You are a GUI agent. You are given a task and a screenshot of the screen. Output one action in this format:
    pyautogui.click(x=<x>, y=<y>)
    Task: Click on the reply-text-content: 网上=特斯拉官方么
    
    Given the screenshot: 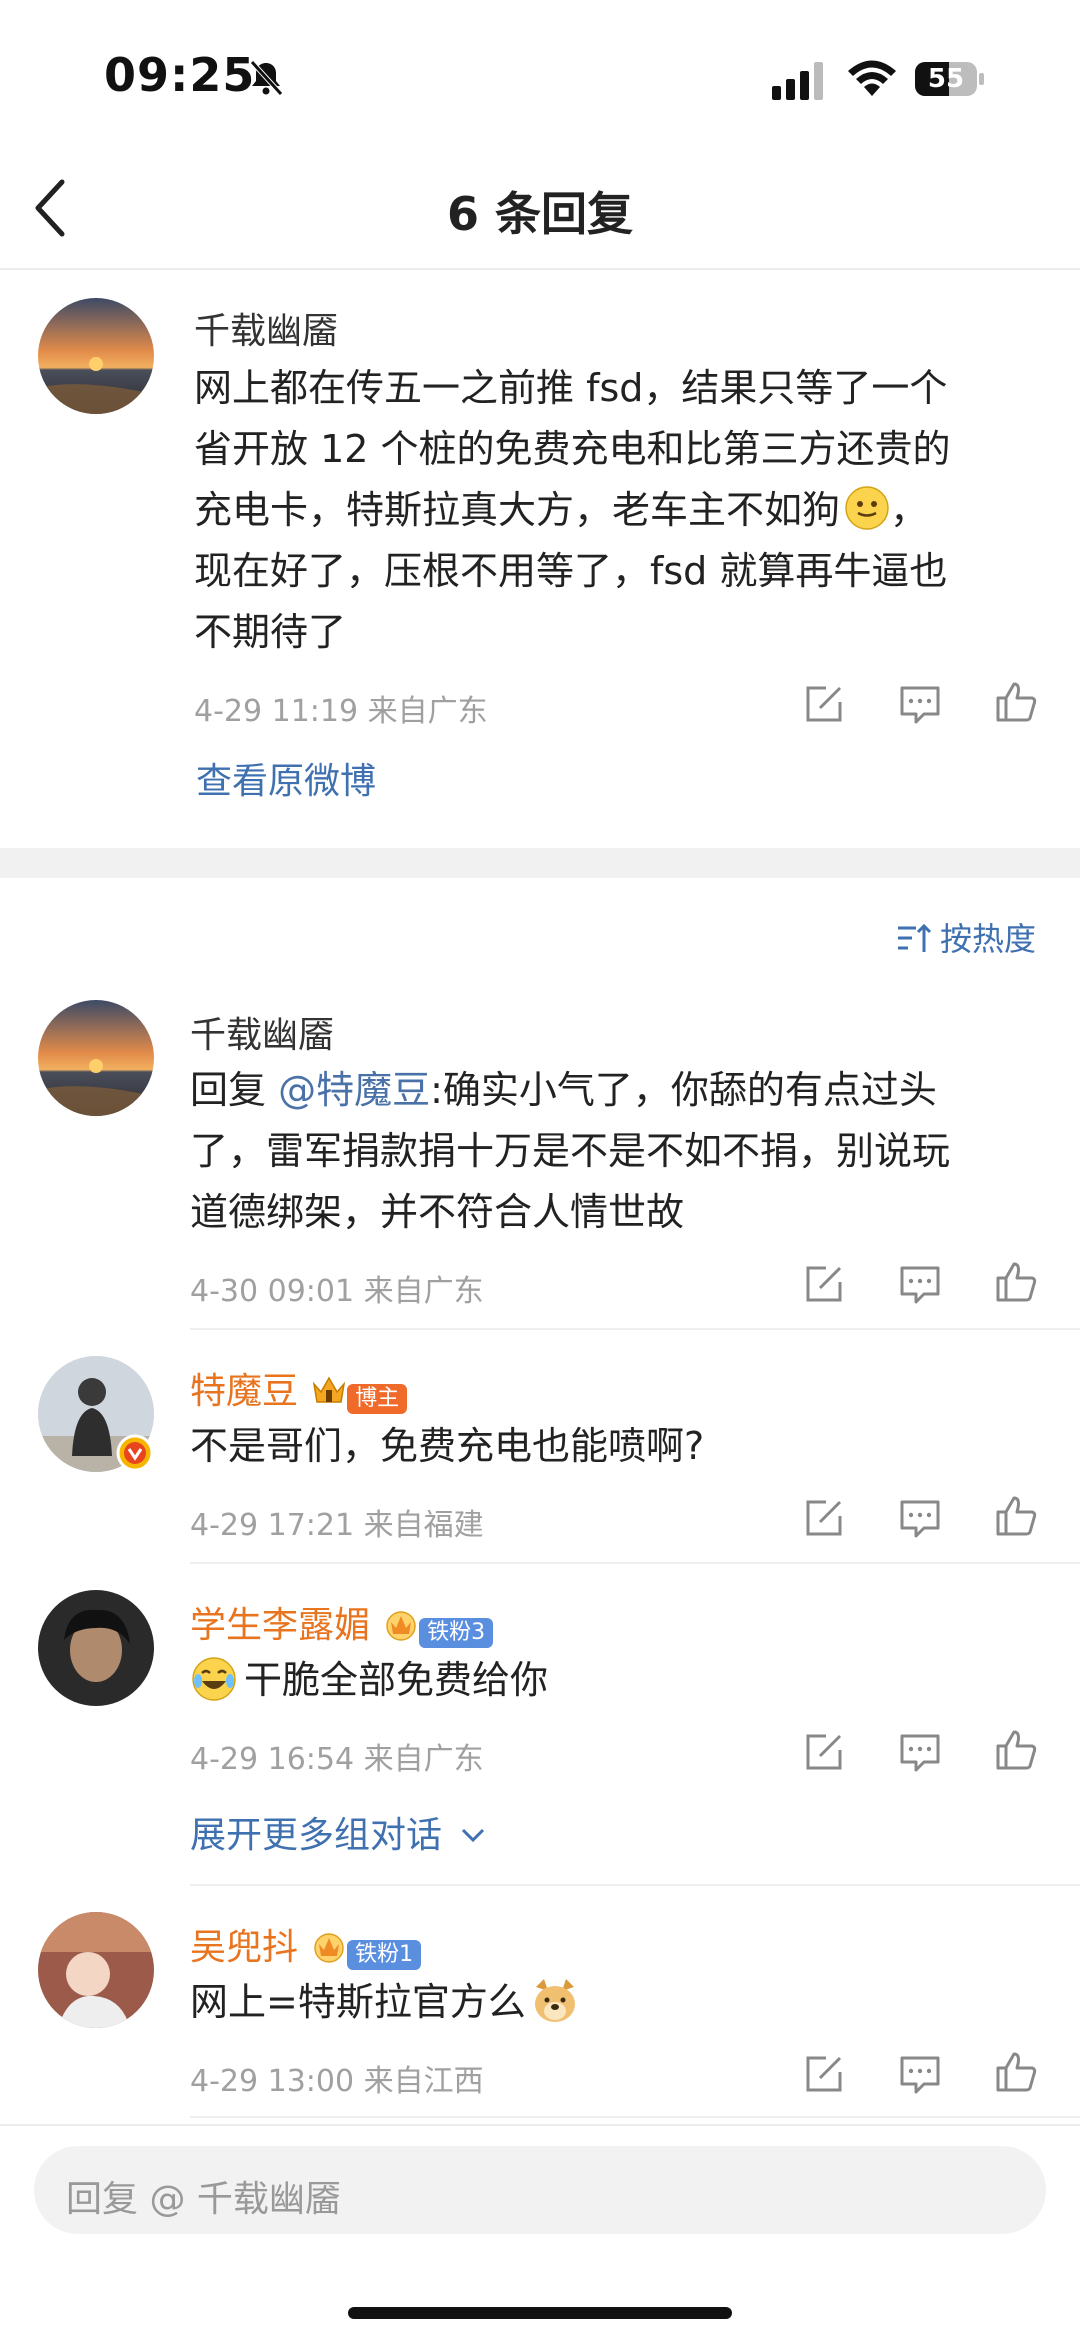 What is the action you would take?
    pyautogui.click(x=358, y=2002)
    